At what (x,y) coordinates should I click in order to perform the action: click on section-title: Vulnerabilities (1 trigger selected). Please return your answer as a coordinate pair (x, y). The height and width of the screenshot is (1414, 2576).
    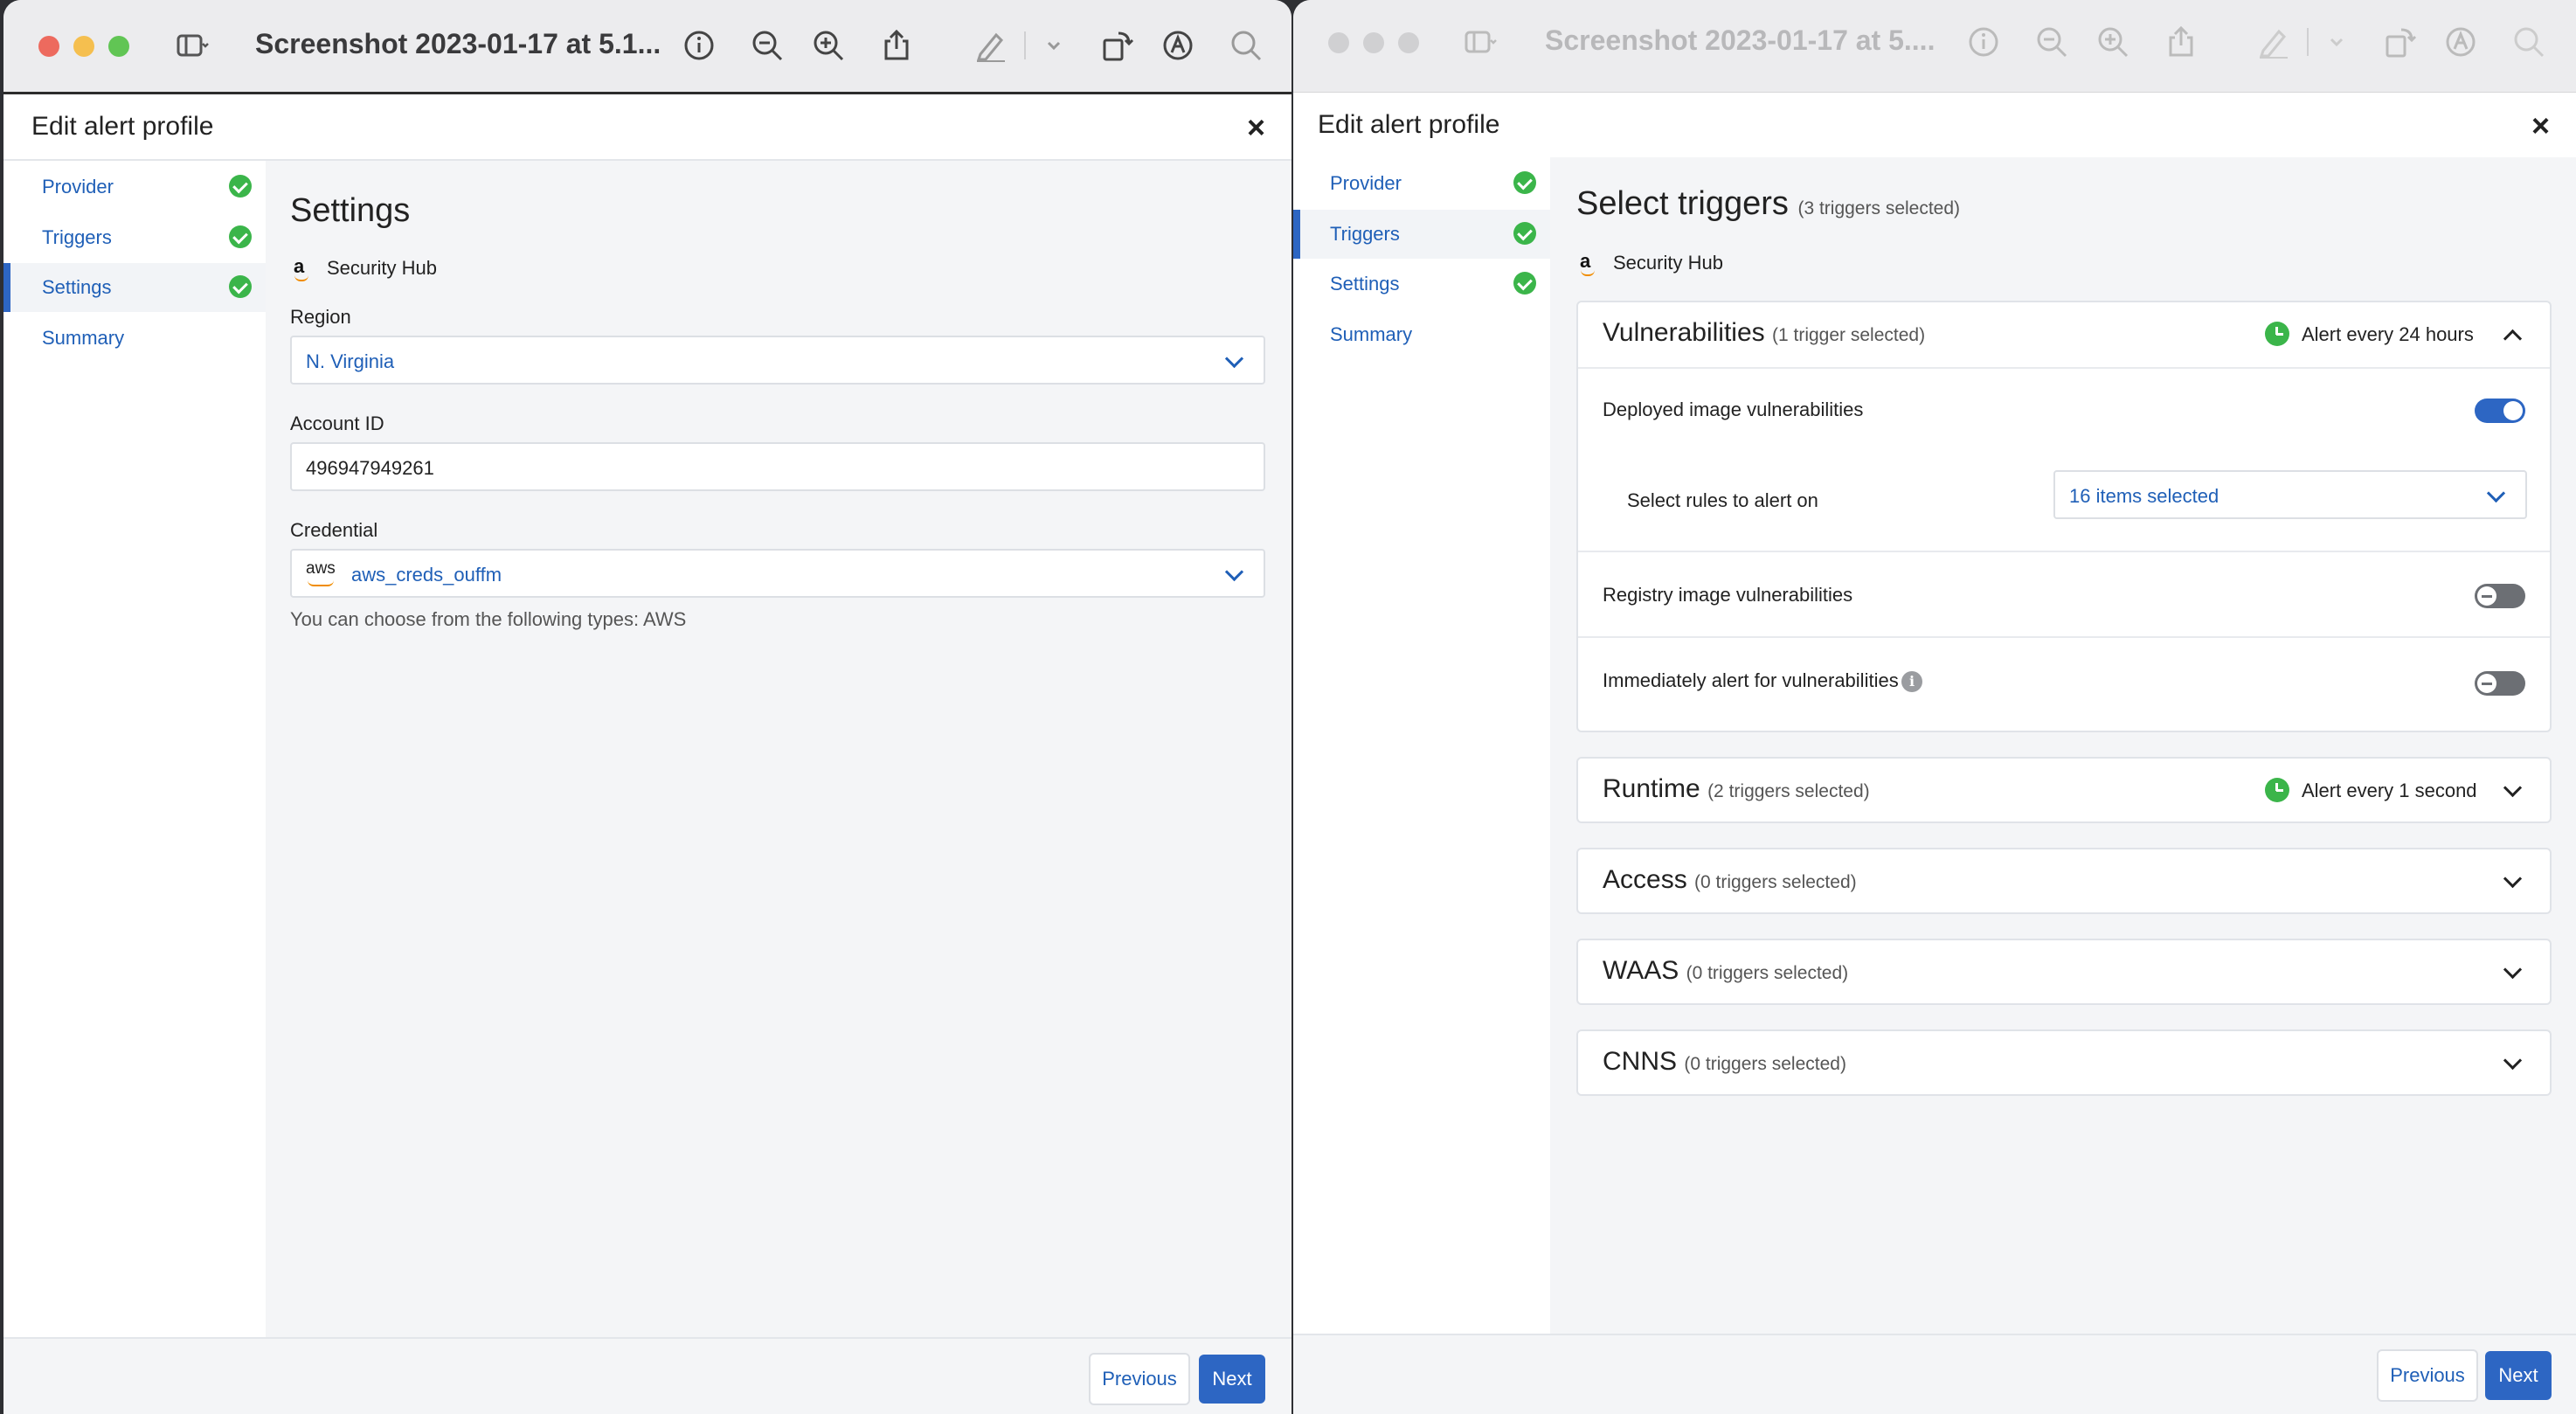
    Looking at the image, I should click on (1764, 333).